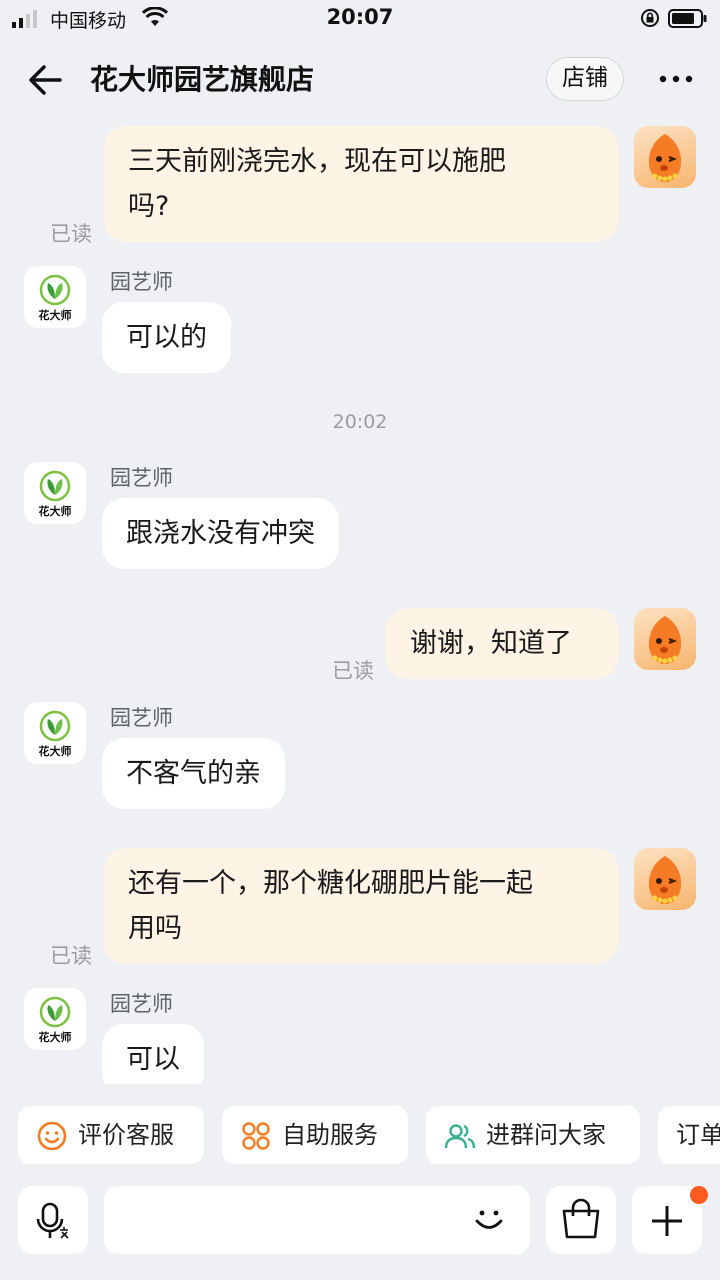 Image resolution: width=720 pixels, height=1280 pixels. I want to click on shopping-bag-icon, so click(581, 1218).